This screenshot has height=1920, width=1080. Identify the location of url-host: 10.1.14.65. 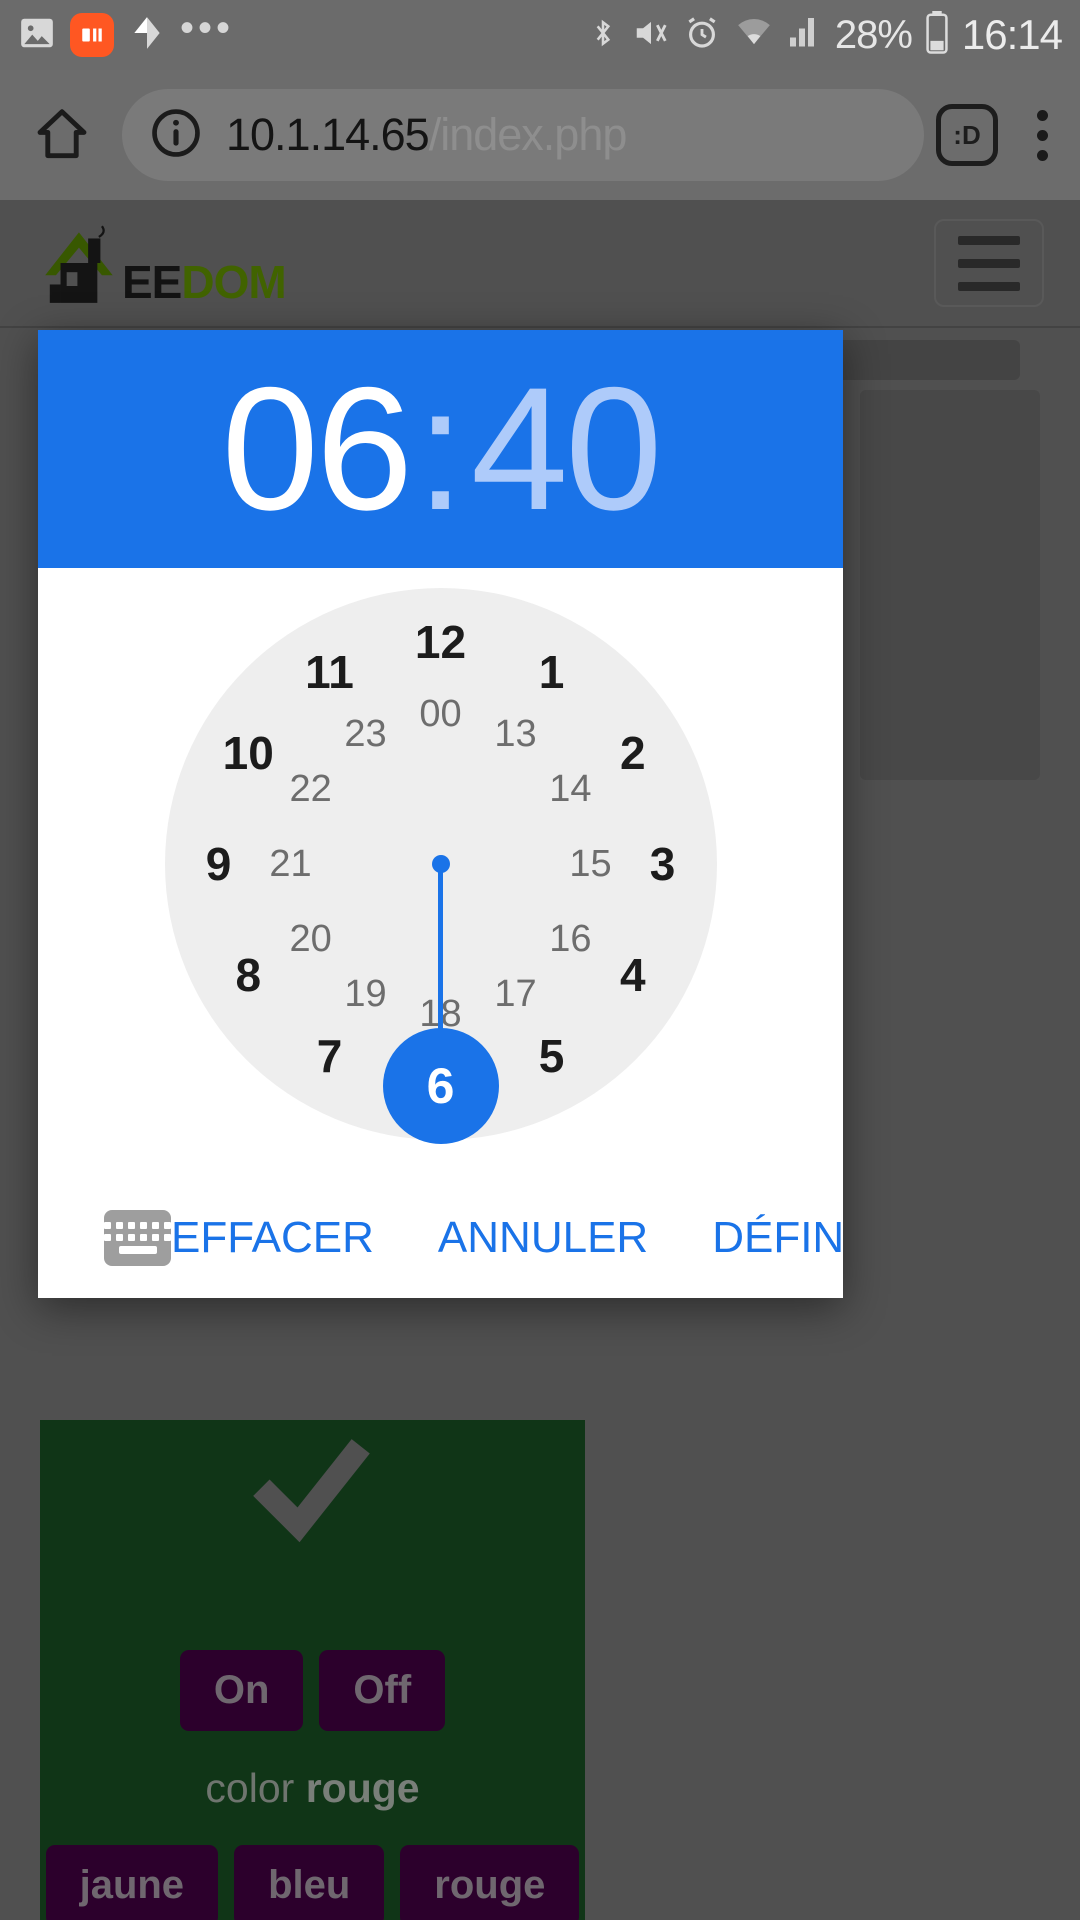
(328, 134).